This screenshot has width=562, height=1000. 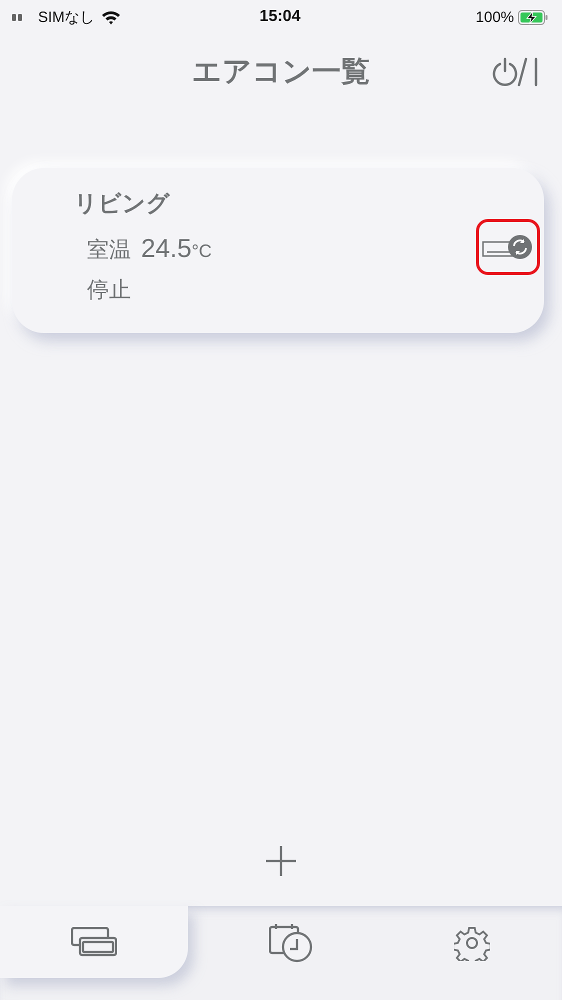 What do you see at coordinates (176, 248) in the screenshot?
I see `room-temp-value: 24.5°C` at bounding box center [176, 248].